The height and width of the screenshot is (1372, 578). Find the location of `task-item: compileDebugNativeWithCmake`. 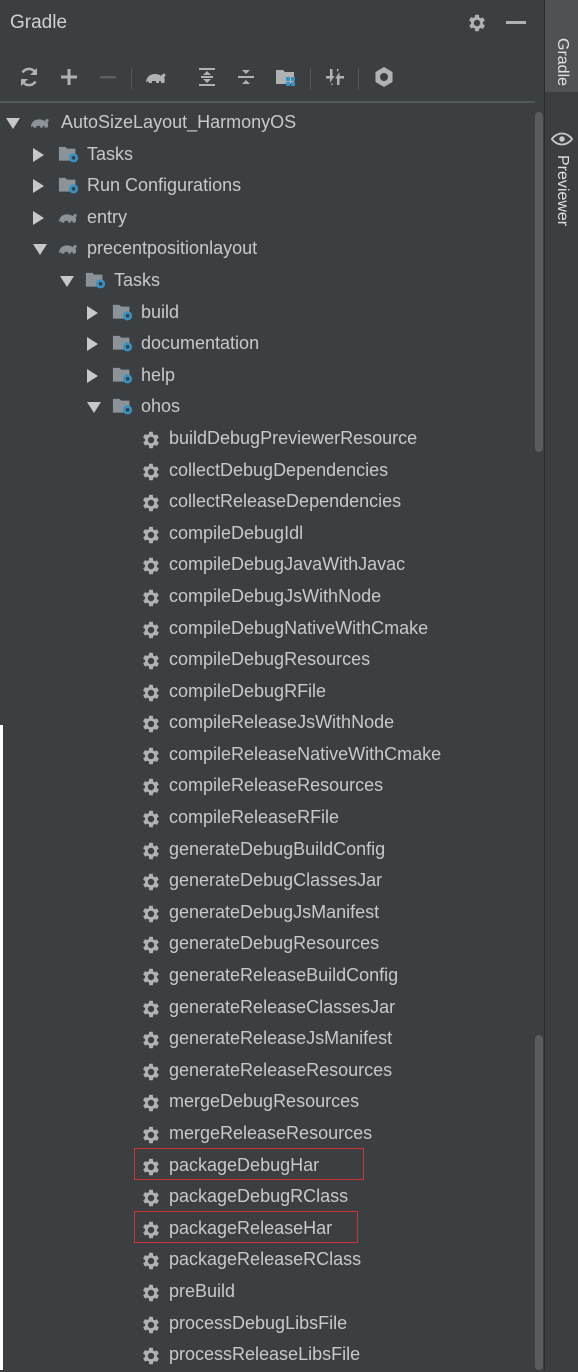

task-item: compileDebugNativeWithCmake is located at coordinates (267, 629).